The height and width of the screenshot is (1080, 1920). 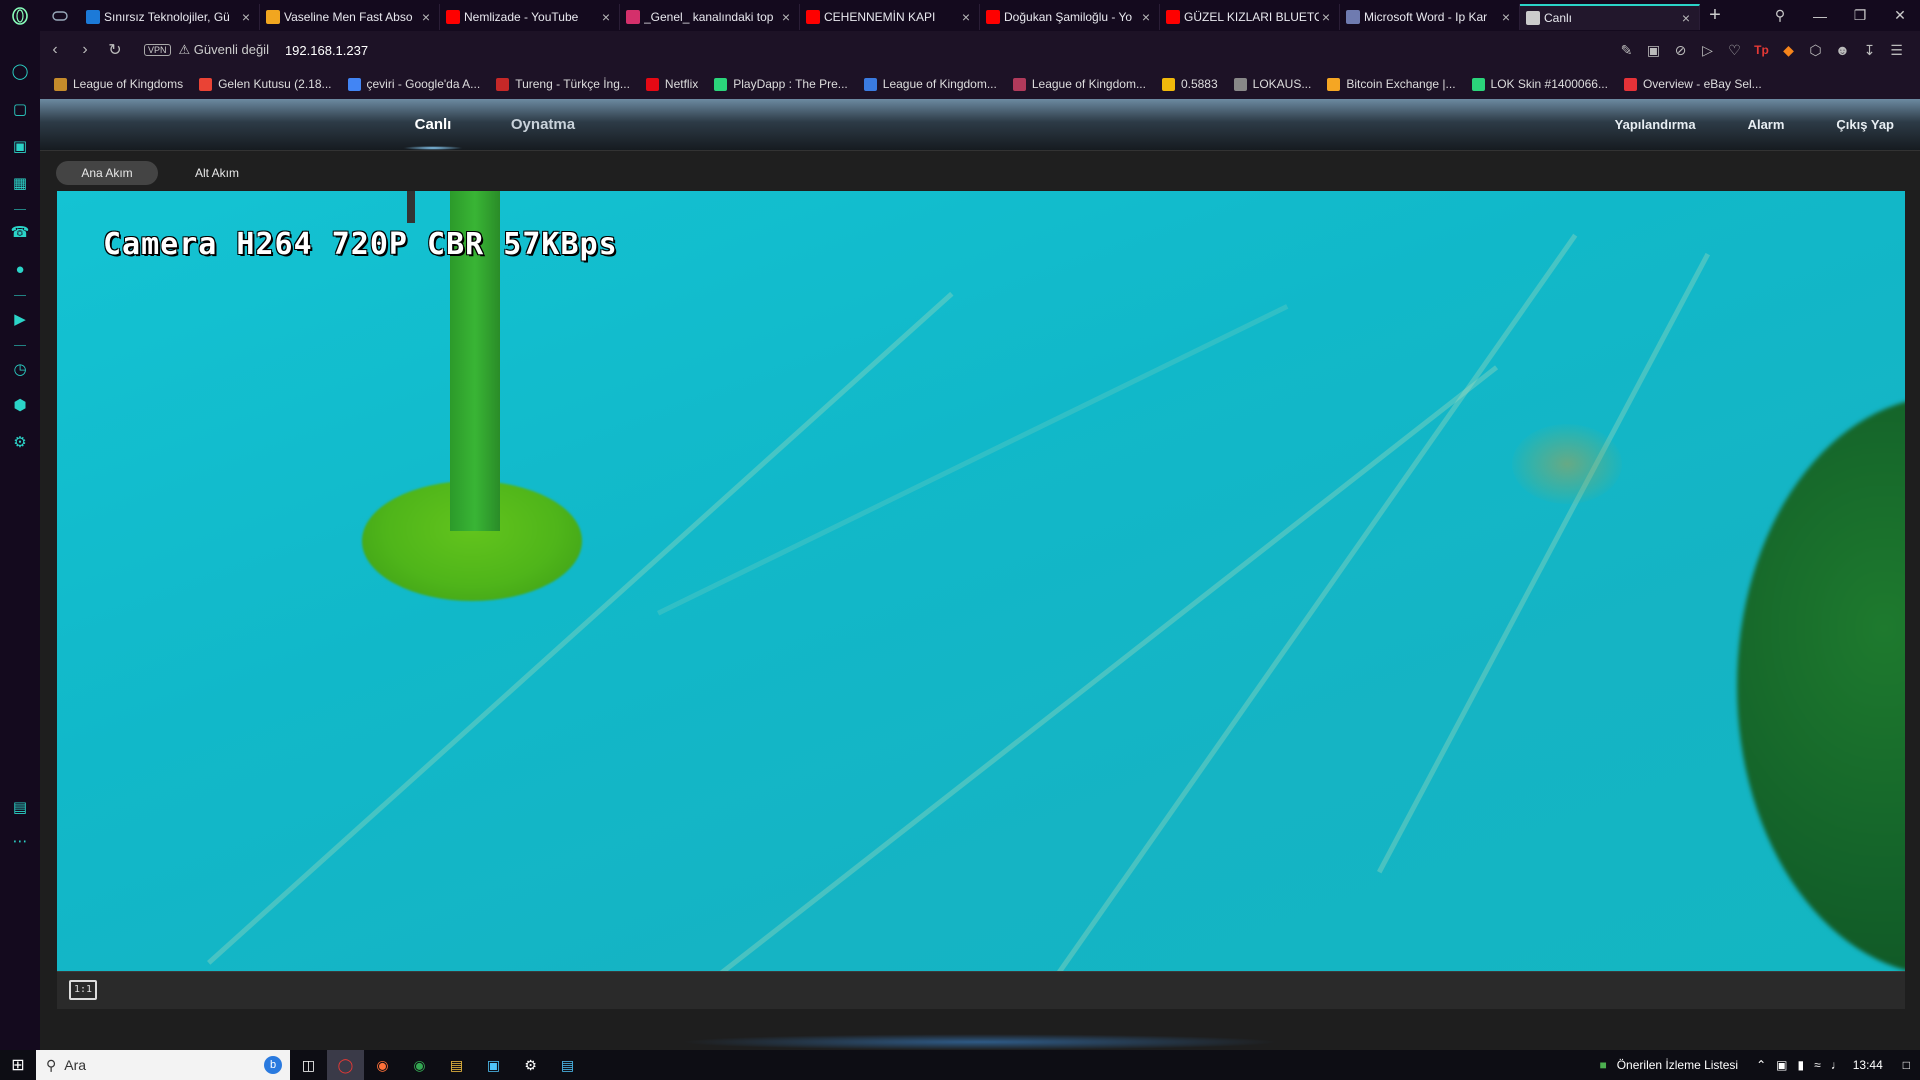 I want to click on file-explorer-taskbar-icon: ▤, so click(x=456, y=1065).